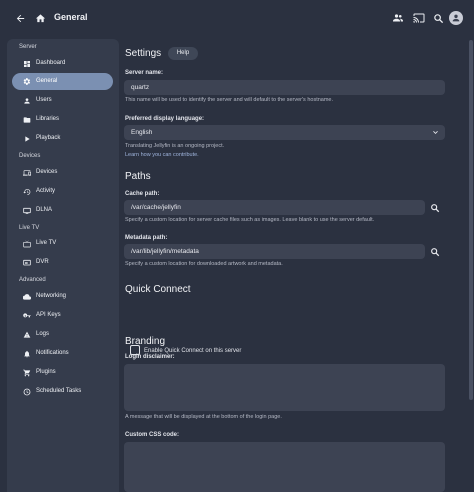 This screenshot has width=474, height=492. What do you see at coordinates (471, 220) in the screenshot?
I see `scrollbar-thumb` at bounding box center [471, 220].